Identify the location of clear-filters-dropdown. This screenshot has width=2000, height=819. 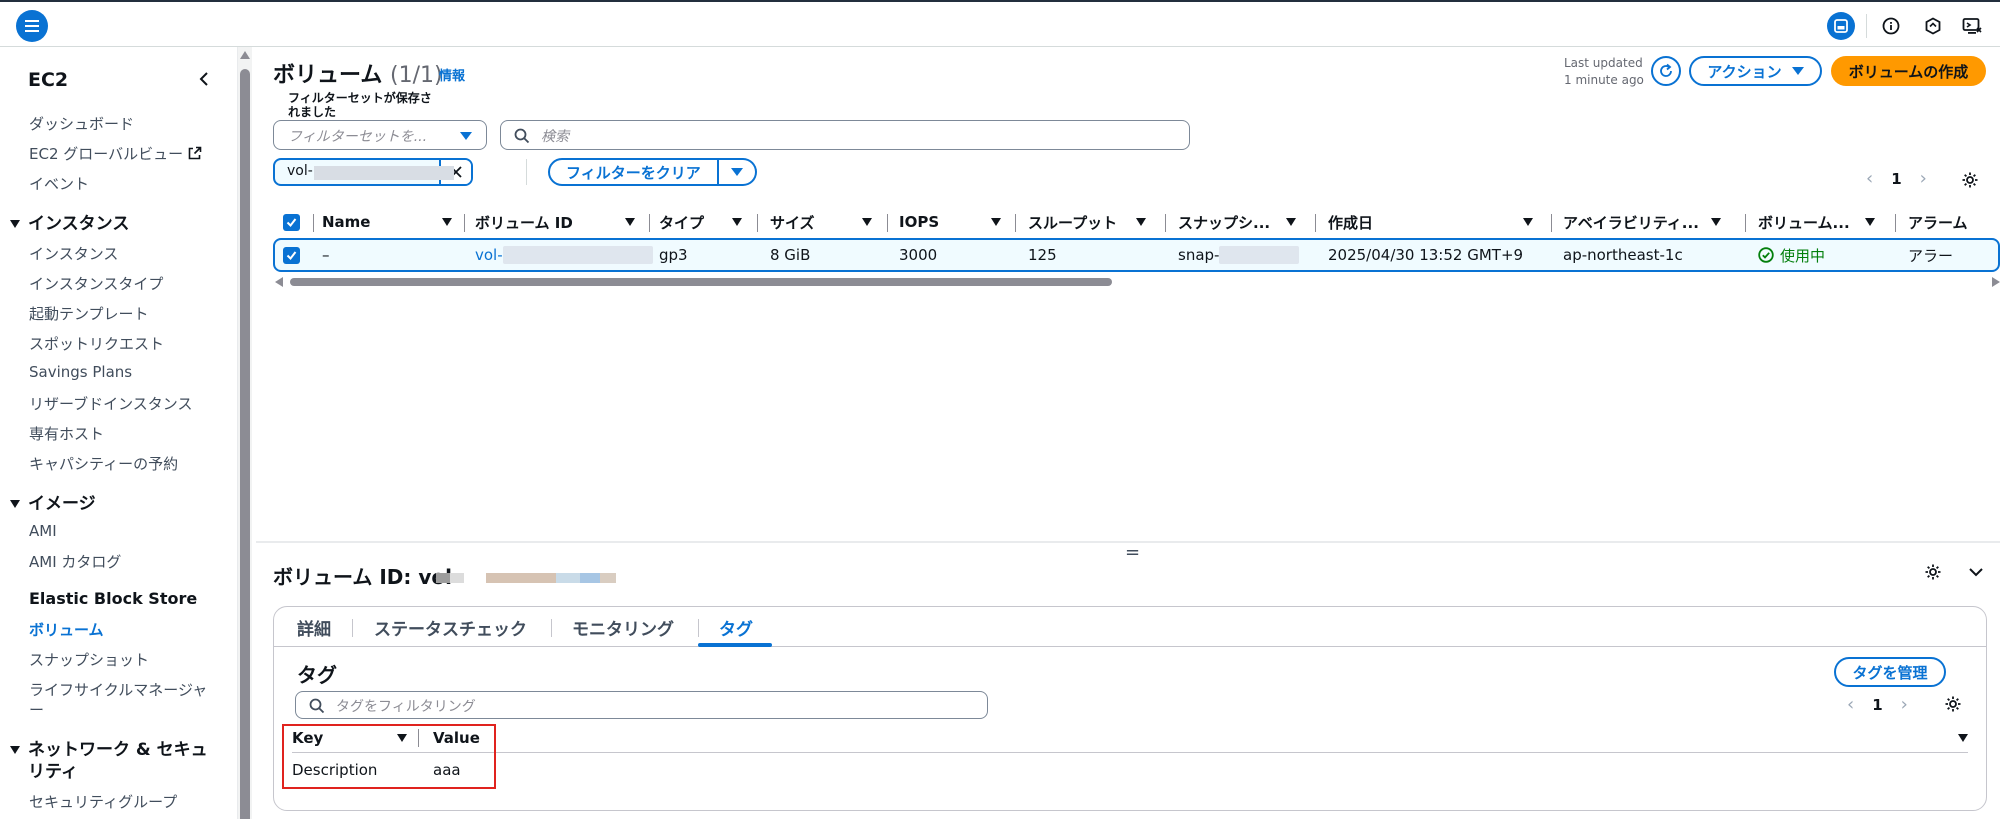
(737, 172).